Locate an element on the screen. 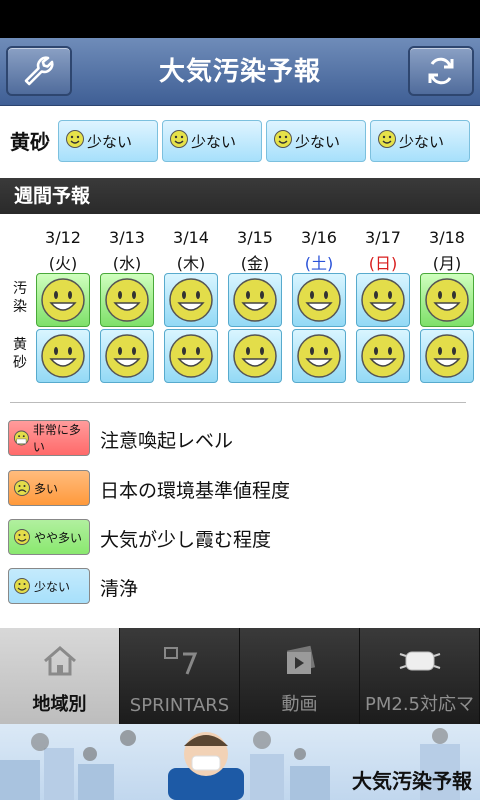 This screenshot has height=800, width=480. tab-bar: 地域別 SPRINTARS 動画 PM2.5対応マ is located at coordinates (240, 676).